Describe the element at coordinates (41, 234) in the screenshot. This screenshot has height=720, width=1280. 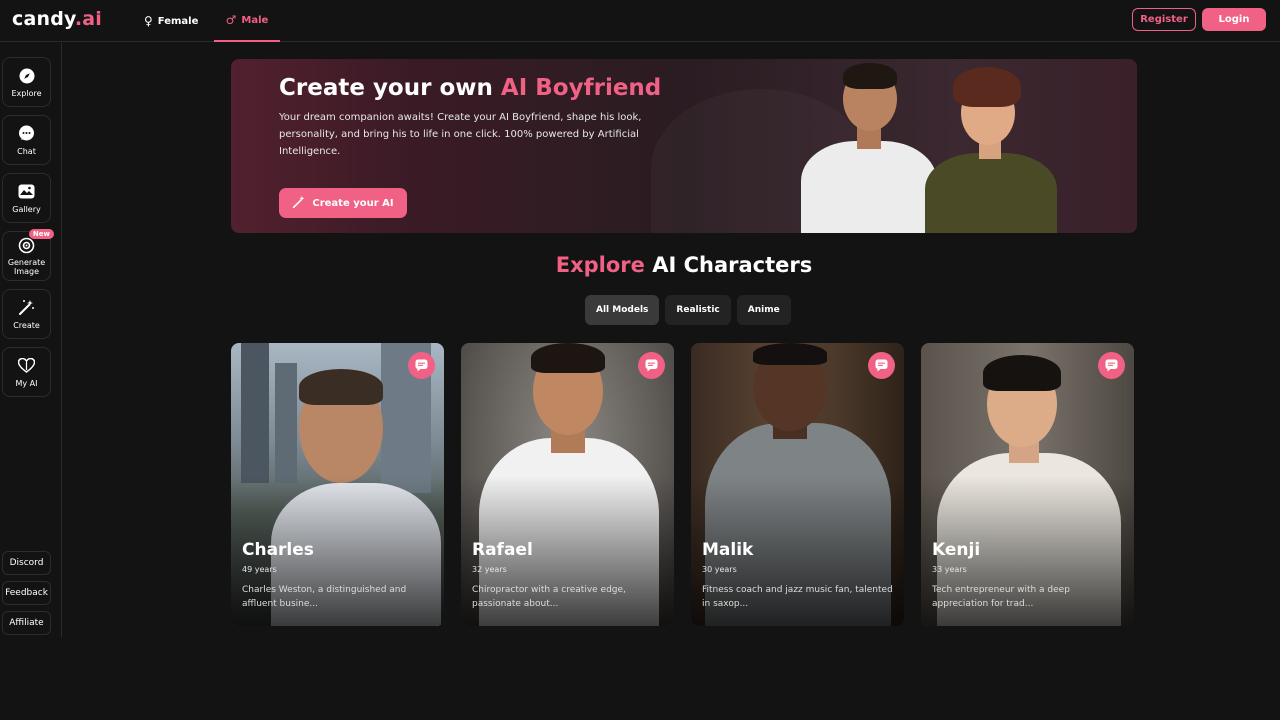
I see `new-badge: New` at that location.